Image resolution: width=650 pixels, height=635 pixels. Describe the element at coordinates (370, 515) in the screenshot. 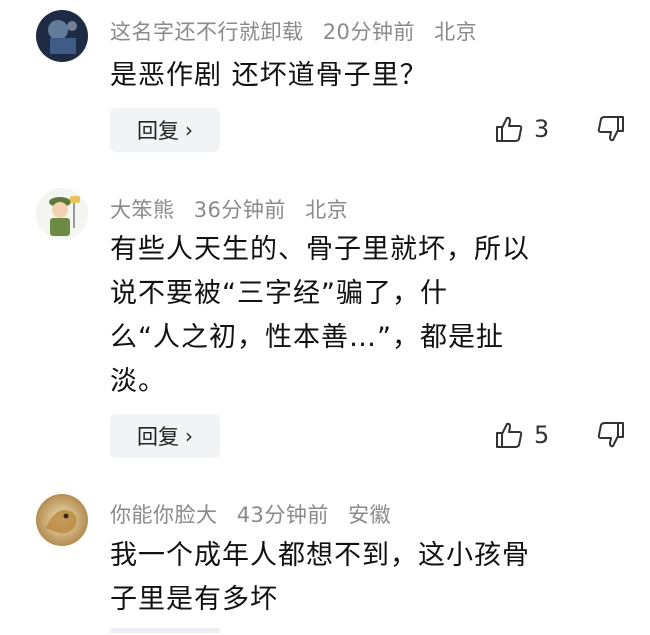

I see `location: 安徽` at that location.